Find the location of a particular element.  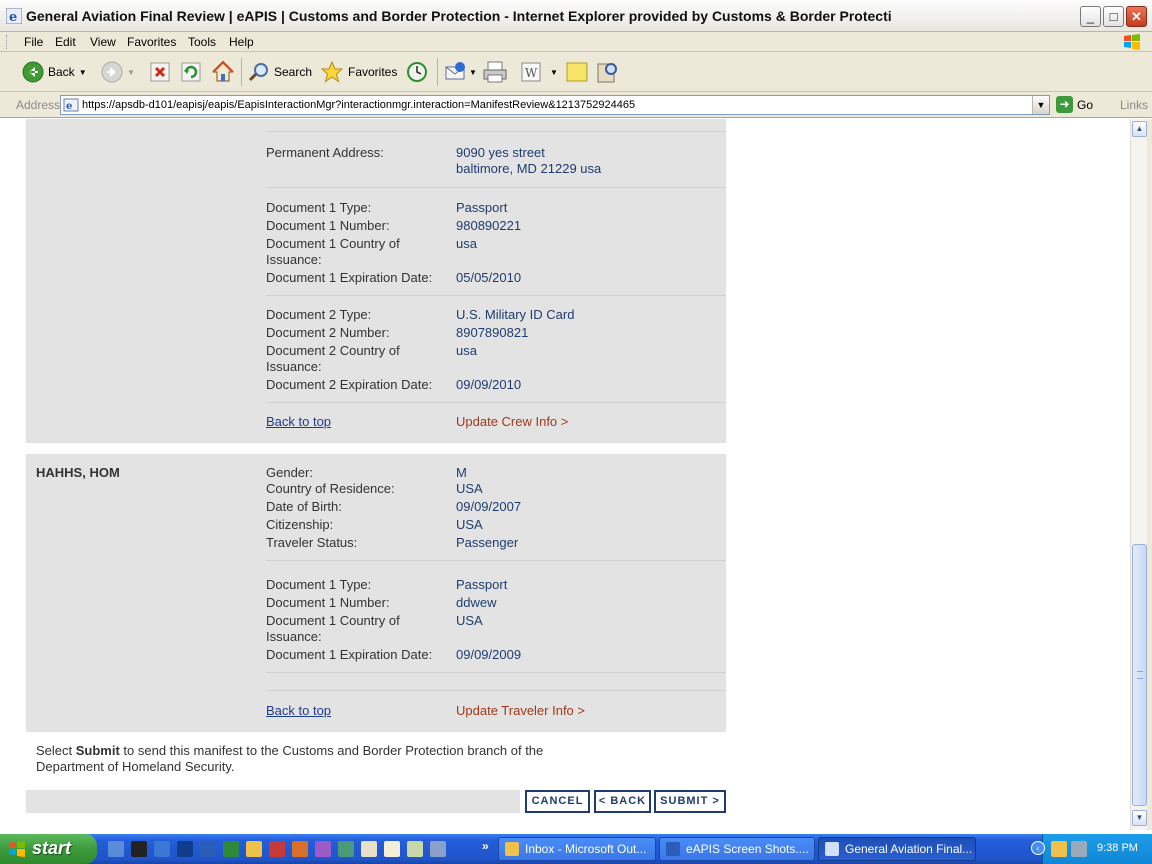

minimize-button: _ is located at coordinates (1090, 16).